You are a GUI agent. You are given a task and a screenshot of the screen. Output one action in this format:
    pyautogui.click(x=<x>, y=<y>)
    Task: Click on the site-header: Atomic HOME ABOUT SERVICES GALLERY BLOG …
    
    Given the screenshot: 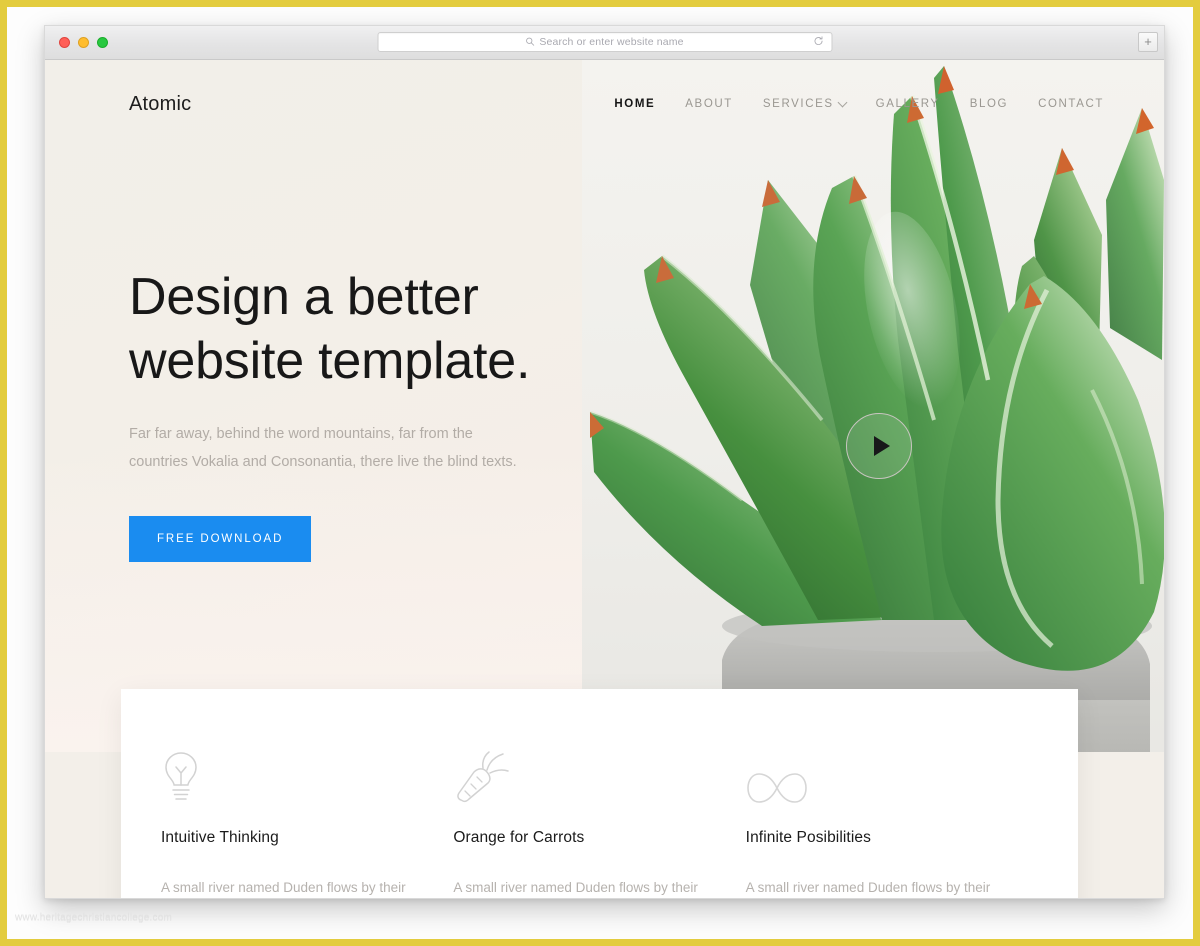 What is the action you would take?
    pyautogui.click(x=604, y=104)
    